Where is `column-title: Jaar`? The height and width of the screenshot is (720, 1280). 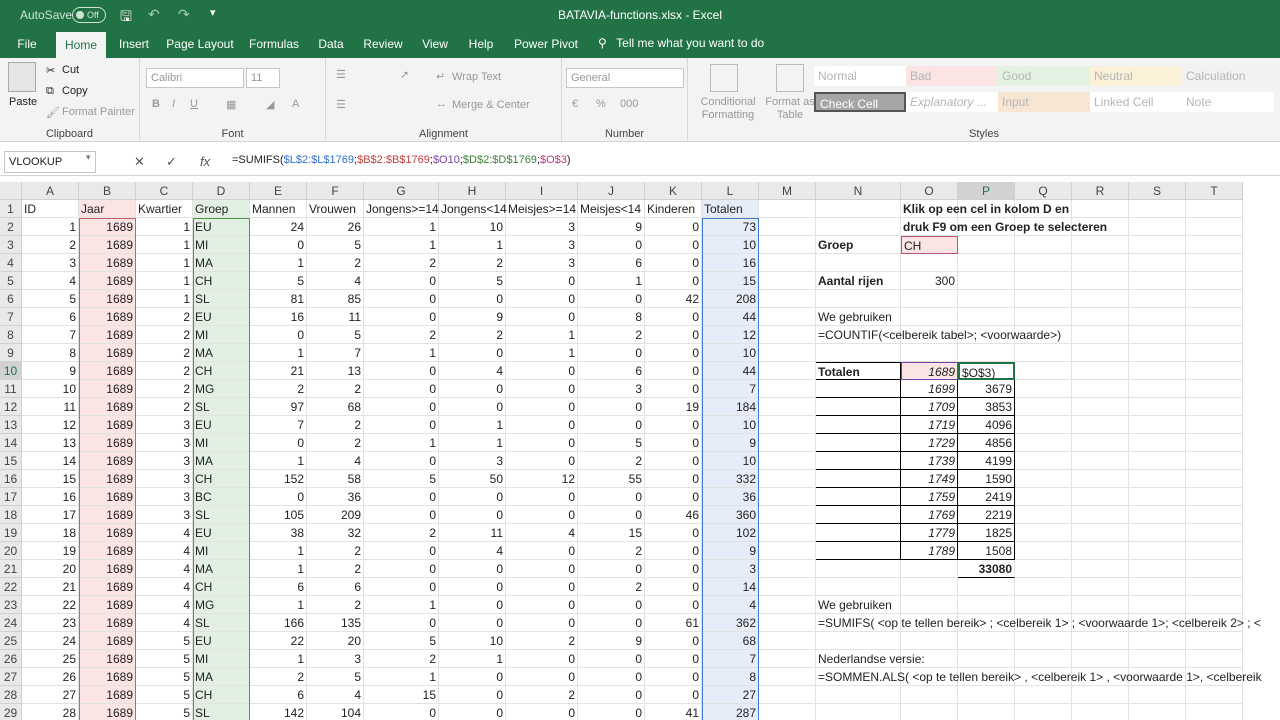 column-title: Jaar is located at coordinates (107, 209).